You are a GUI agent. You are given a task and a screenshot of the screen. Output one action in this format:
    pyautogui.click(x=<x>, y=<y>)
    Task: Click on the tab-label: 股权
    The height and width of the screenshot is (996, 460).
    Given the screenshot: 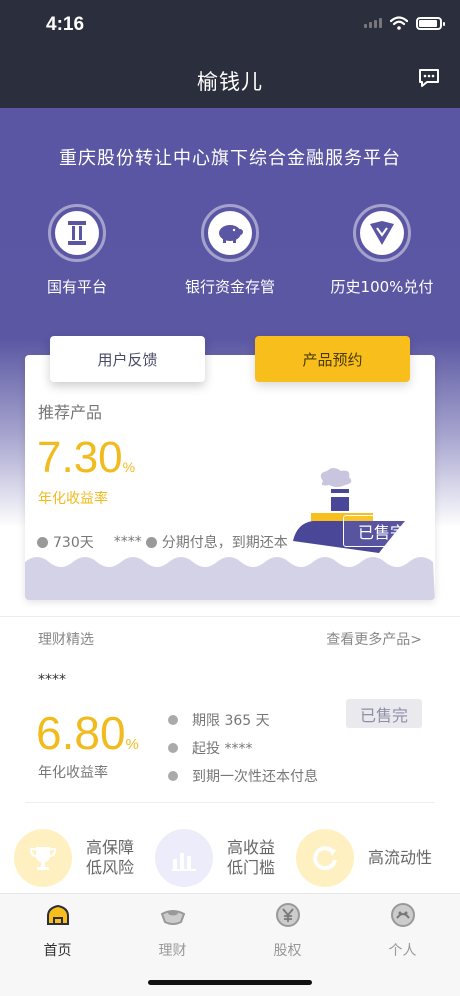 What is the action you would take?
    pyautogui.click(x=287, y=951)
    